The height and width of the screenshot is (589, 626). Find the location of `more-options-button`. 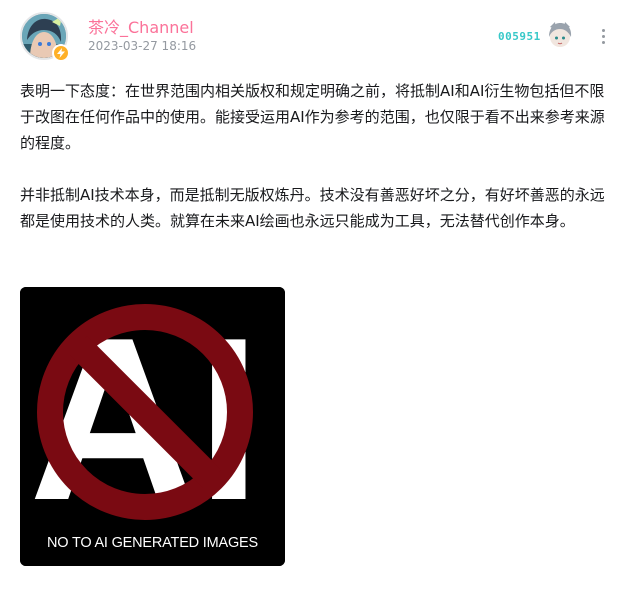

more-options-button is located at coordinates (603, 36).